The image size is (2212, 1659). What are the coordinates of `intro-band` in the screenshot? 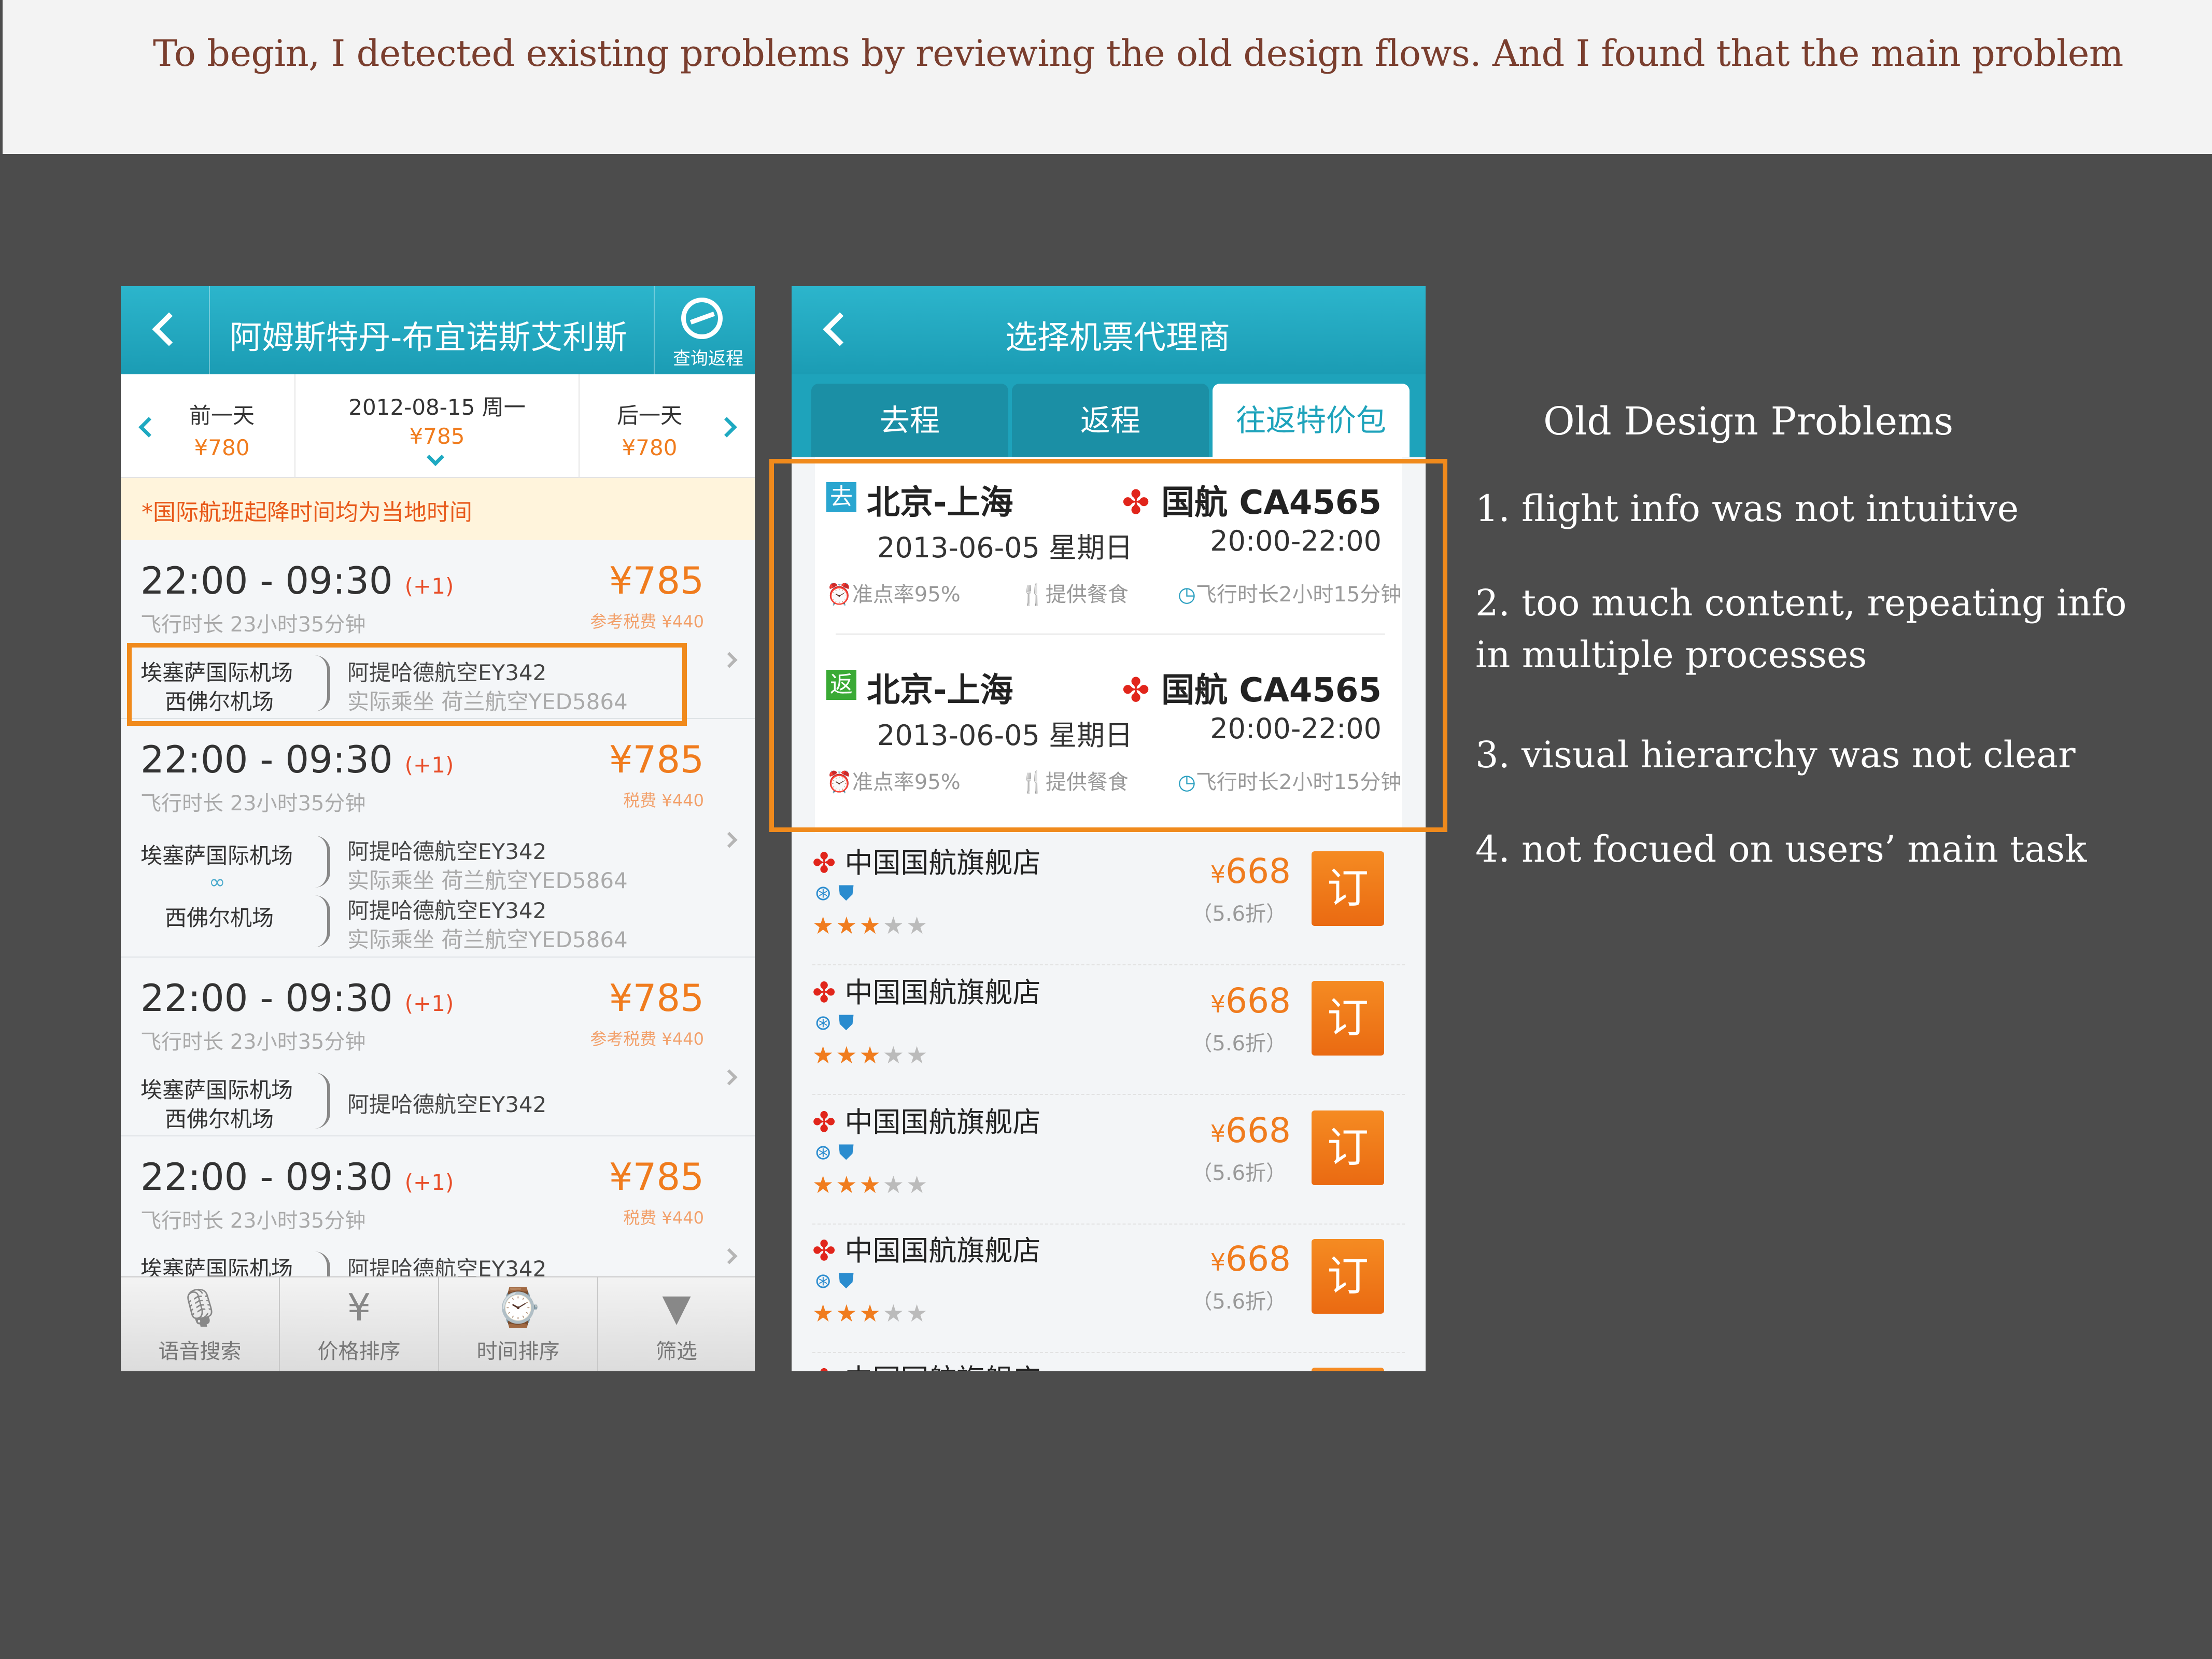 It's located at (1107, 77).